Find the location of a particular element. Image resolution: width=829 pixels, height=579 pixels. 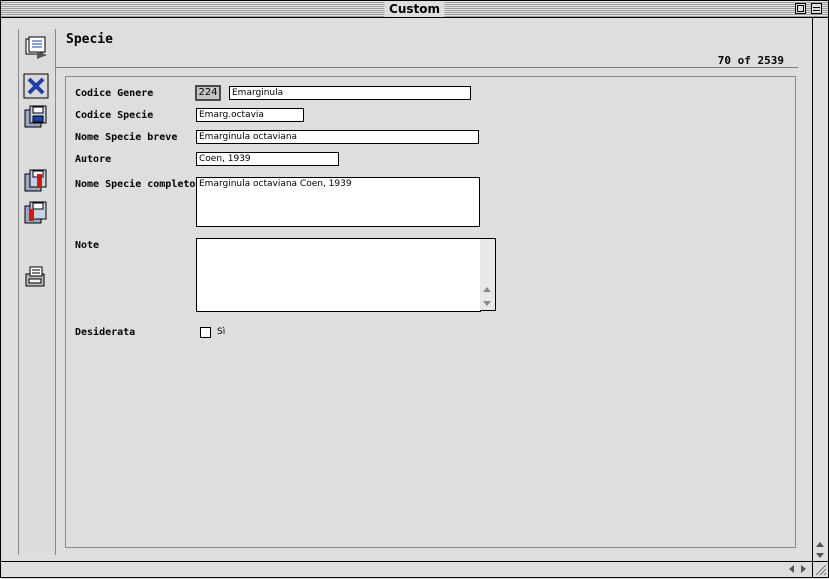

codice-specie-label: Codice Specie is located at coordinates (114, 115).